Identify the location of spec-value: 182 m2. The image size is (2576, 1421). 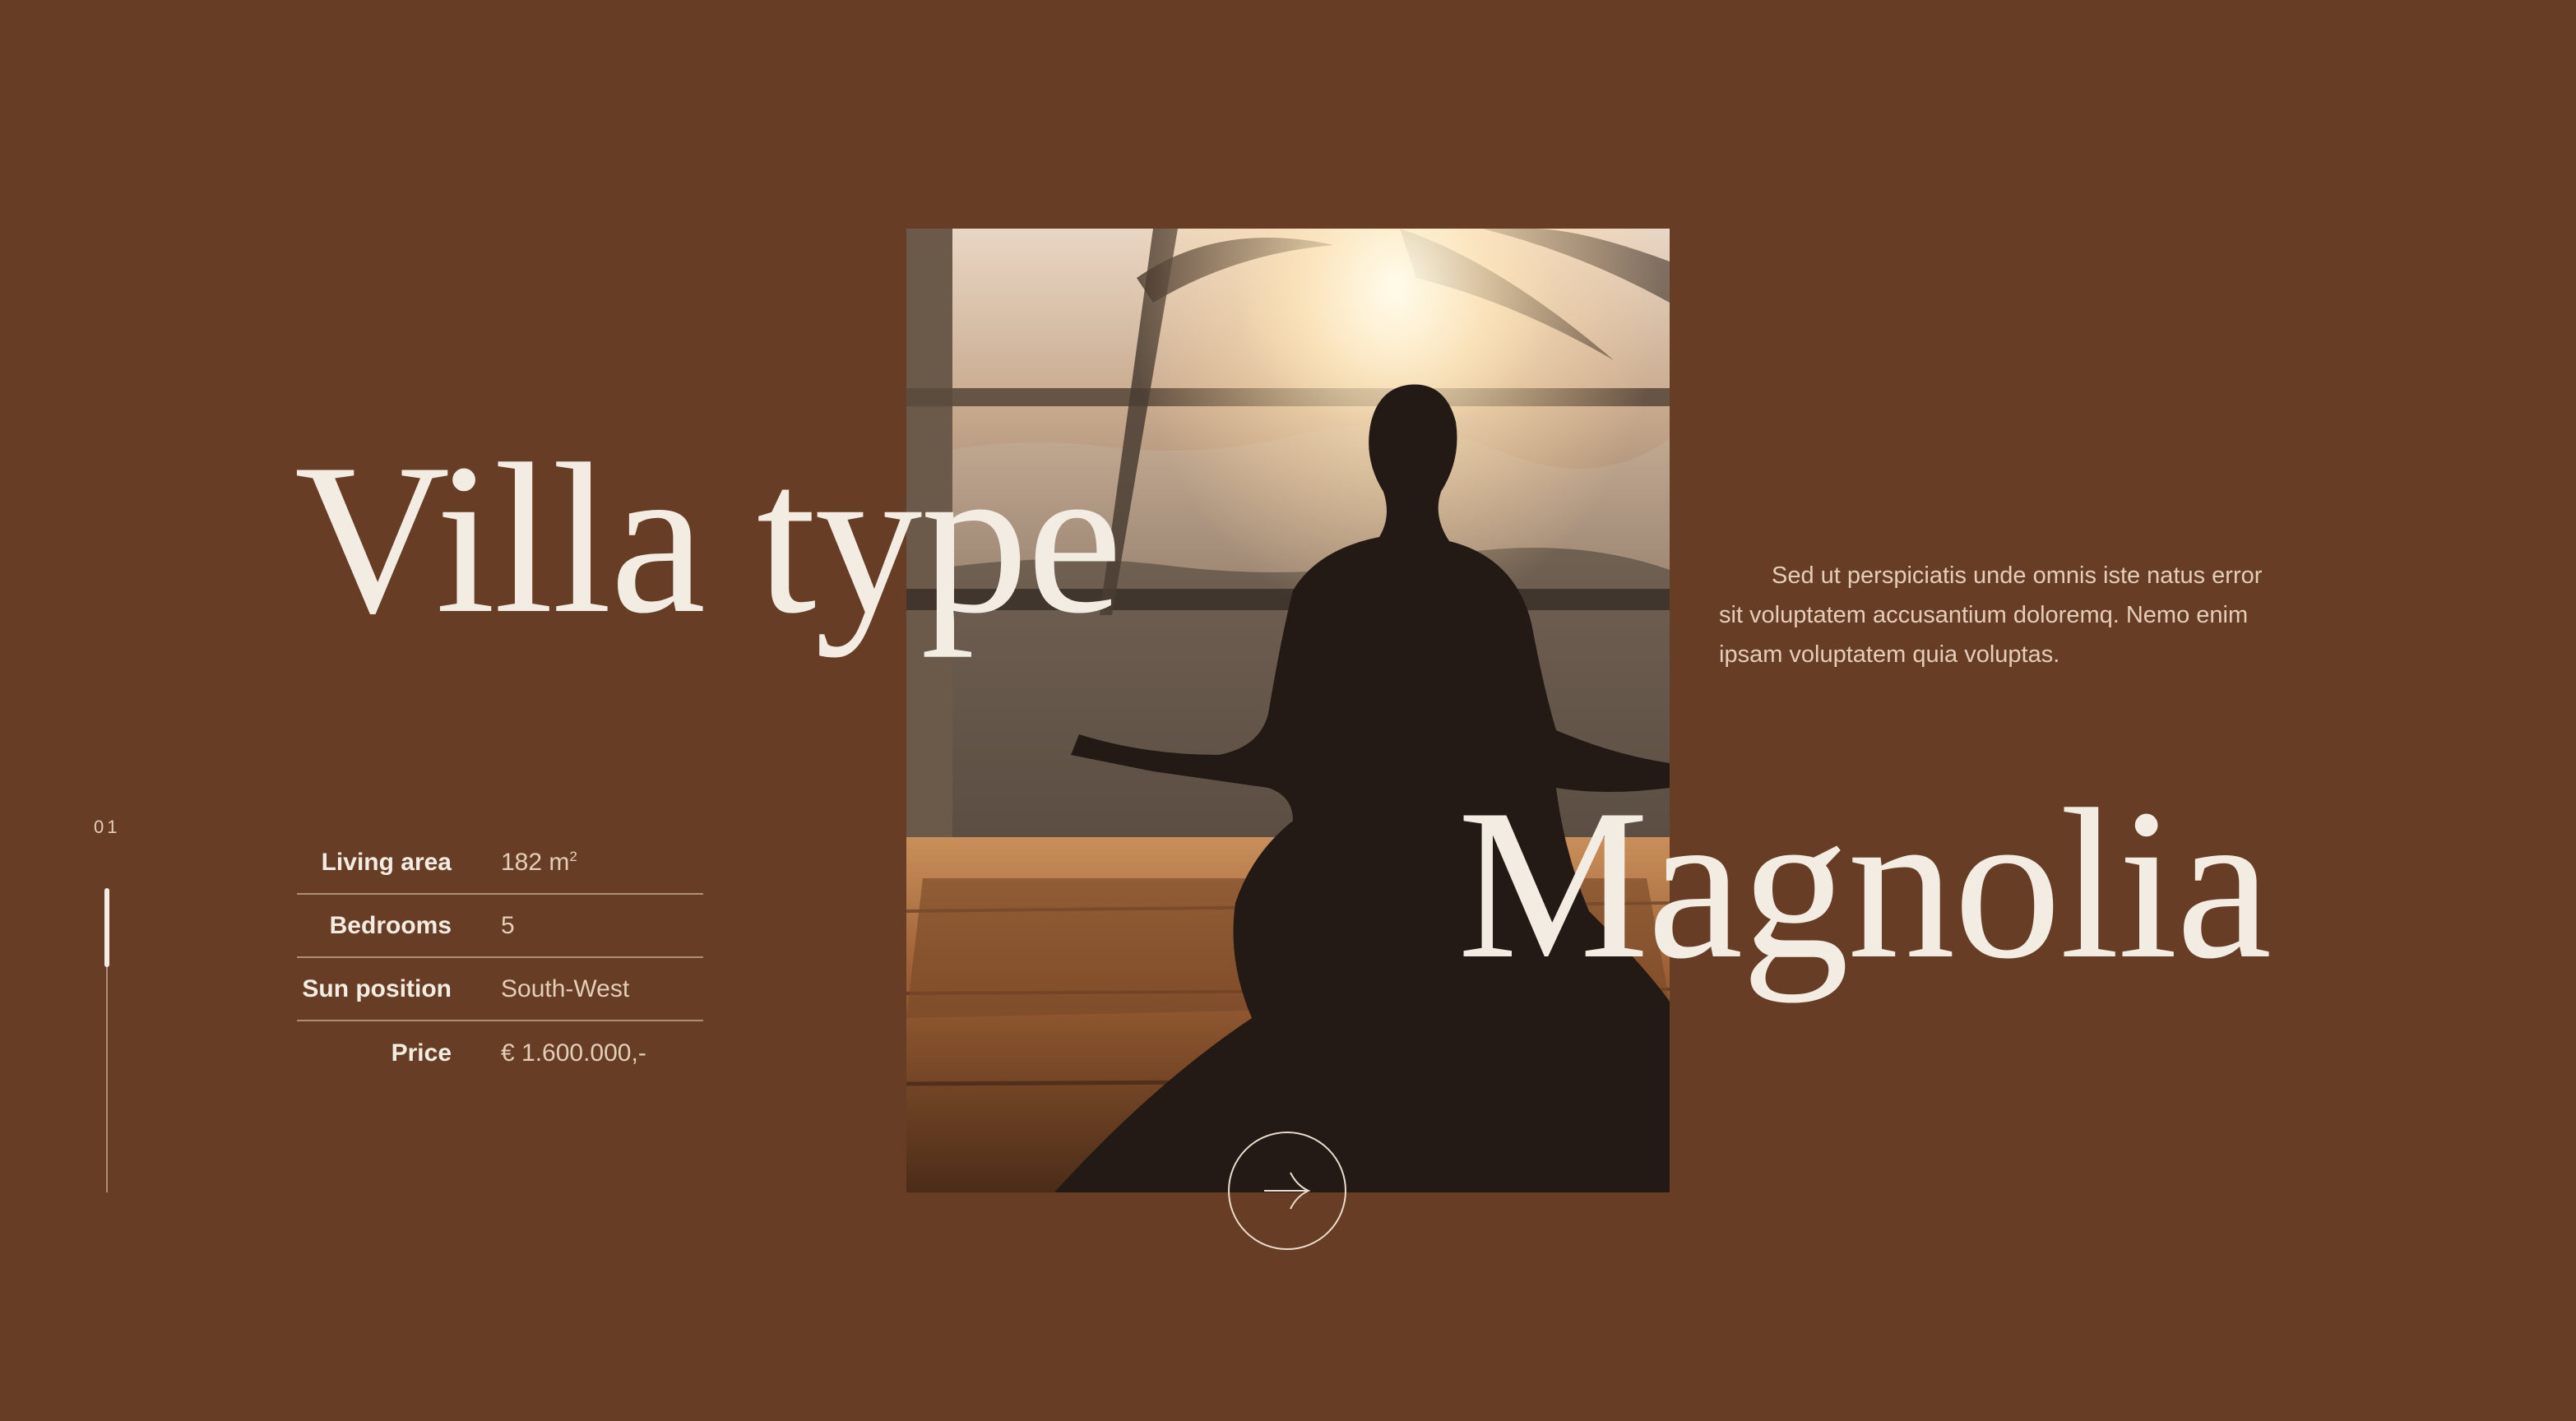
(539, 863).